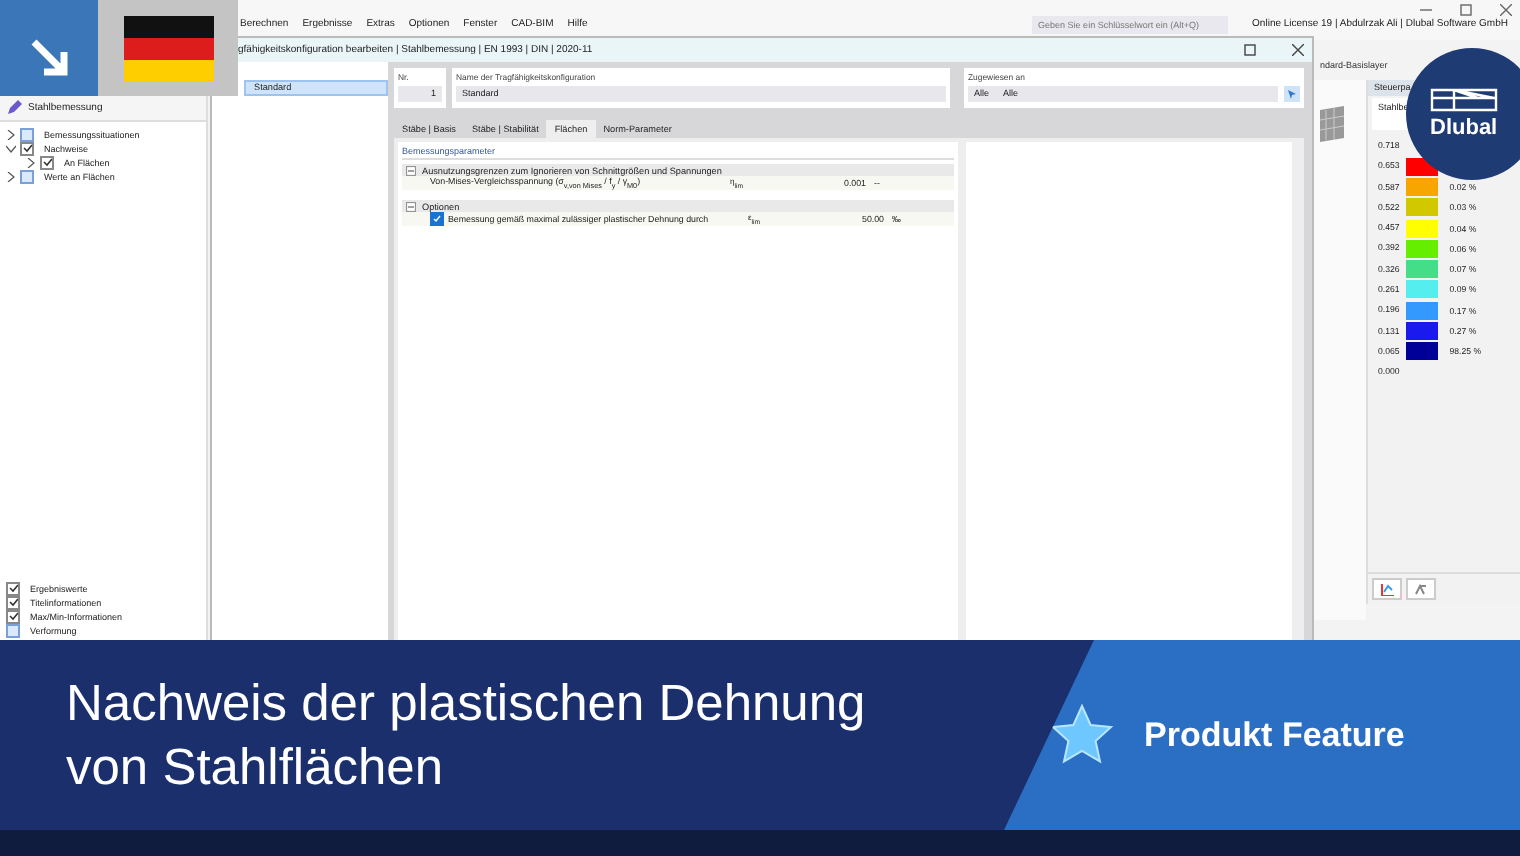 Image resolution: width=1520 pixels, height=856 pixels. I want to click on banner-title: Nachweis der plastischen Dehnung von Stahlflächen, so click(467, 736).